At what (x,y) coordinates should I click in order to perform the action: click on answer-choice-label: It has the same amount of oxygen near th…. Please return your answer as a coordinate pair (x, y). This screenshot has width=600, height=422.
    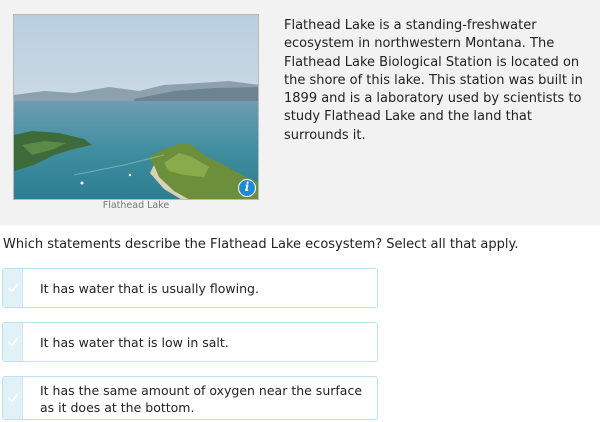
    Looking at the image, I should click on (201, 399).